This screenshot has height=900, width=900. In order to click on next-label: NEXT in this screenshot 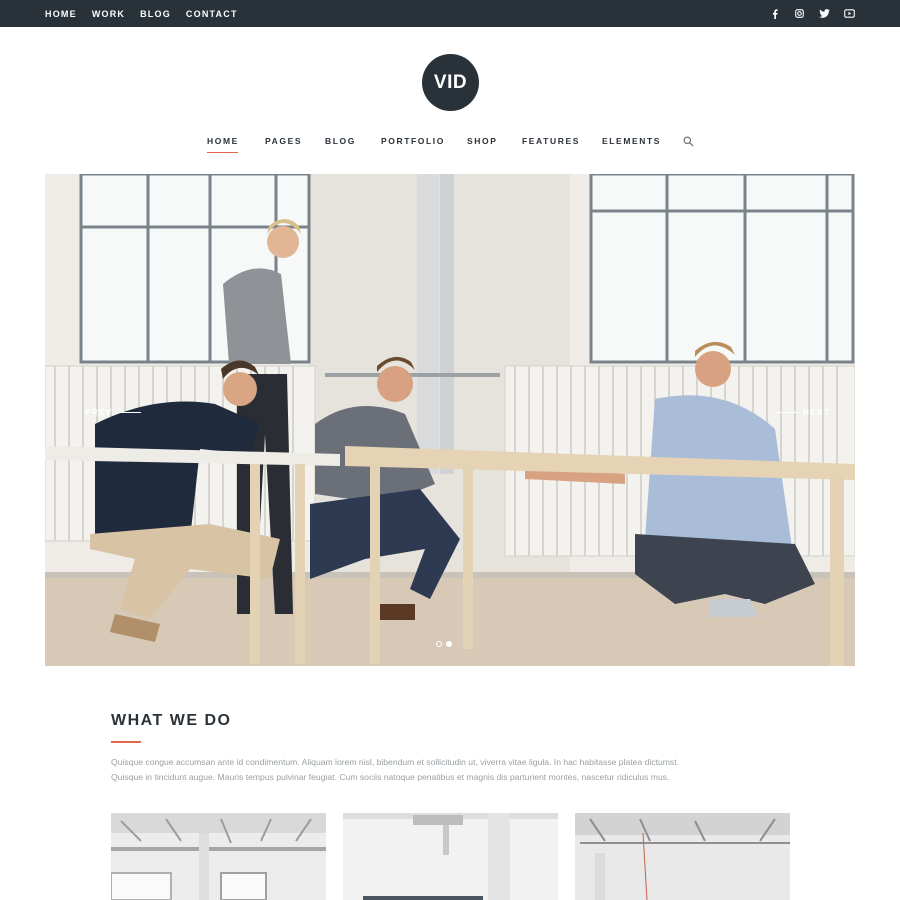, I will do `click(817, 412)`.